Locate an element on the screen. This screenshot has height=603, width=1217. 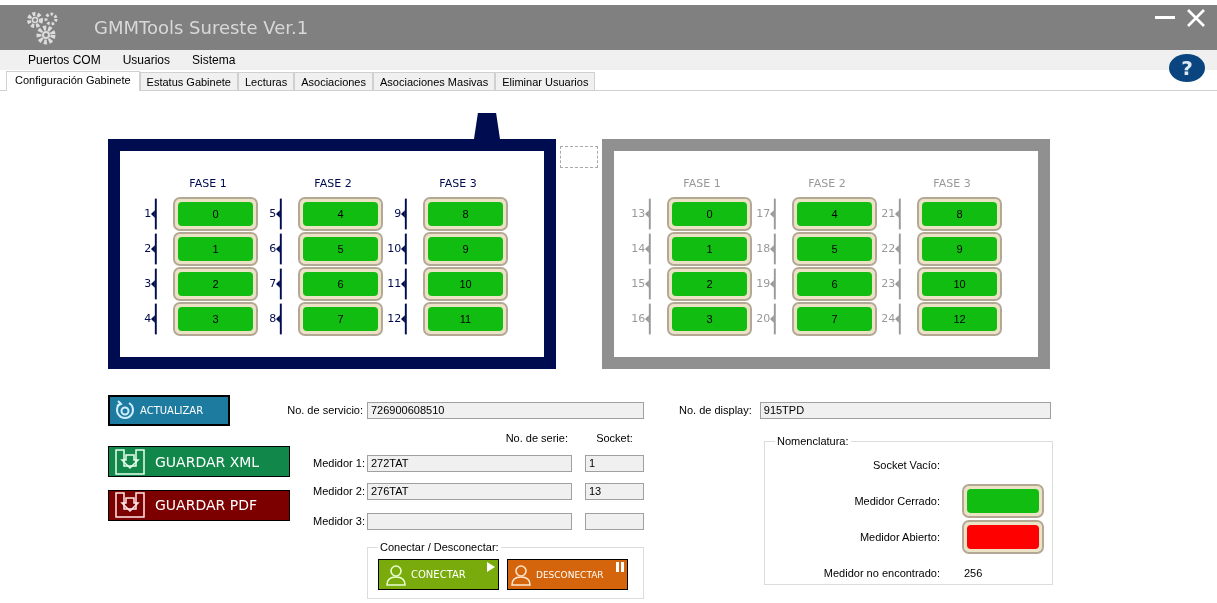
socket-number: 17 is located at coordinates (763, 213).